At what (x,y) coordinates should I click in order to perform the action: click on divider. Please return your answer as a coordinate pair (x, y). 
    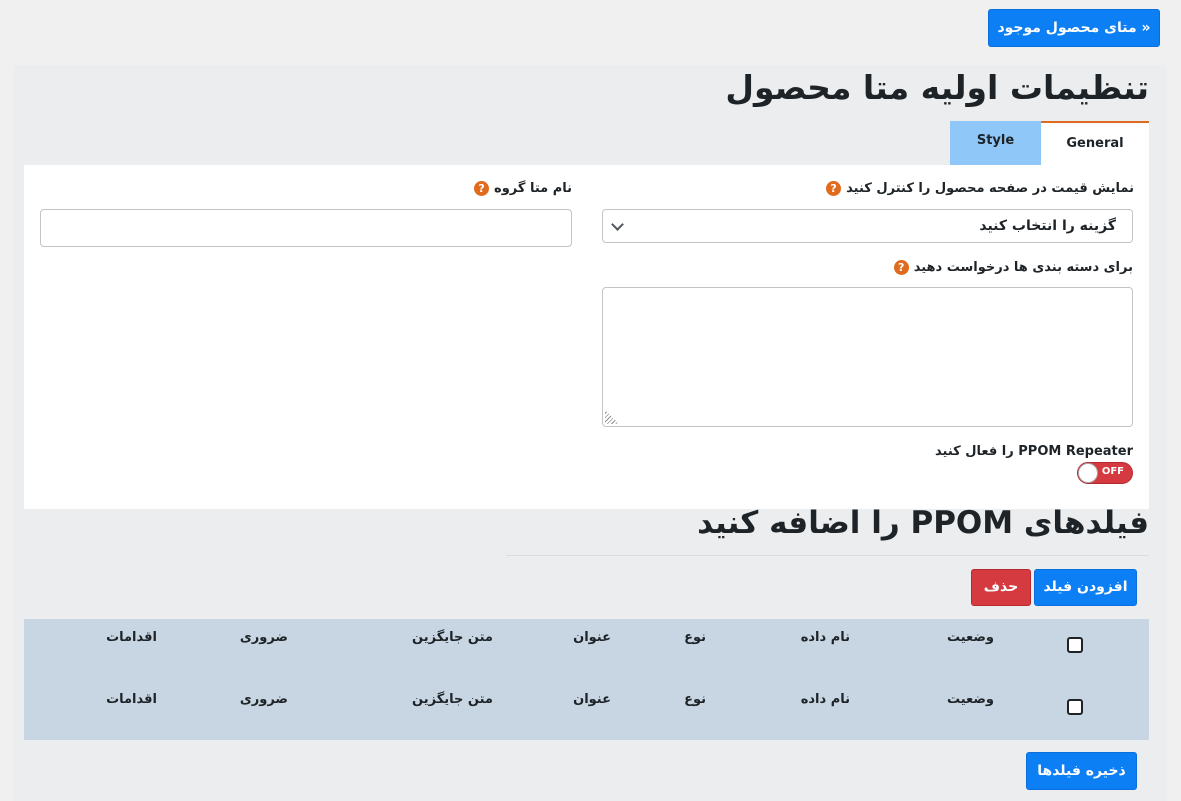
    Looking at the image, I should click on (827, 555).